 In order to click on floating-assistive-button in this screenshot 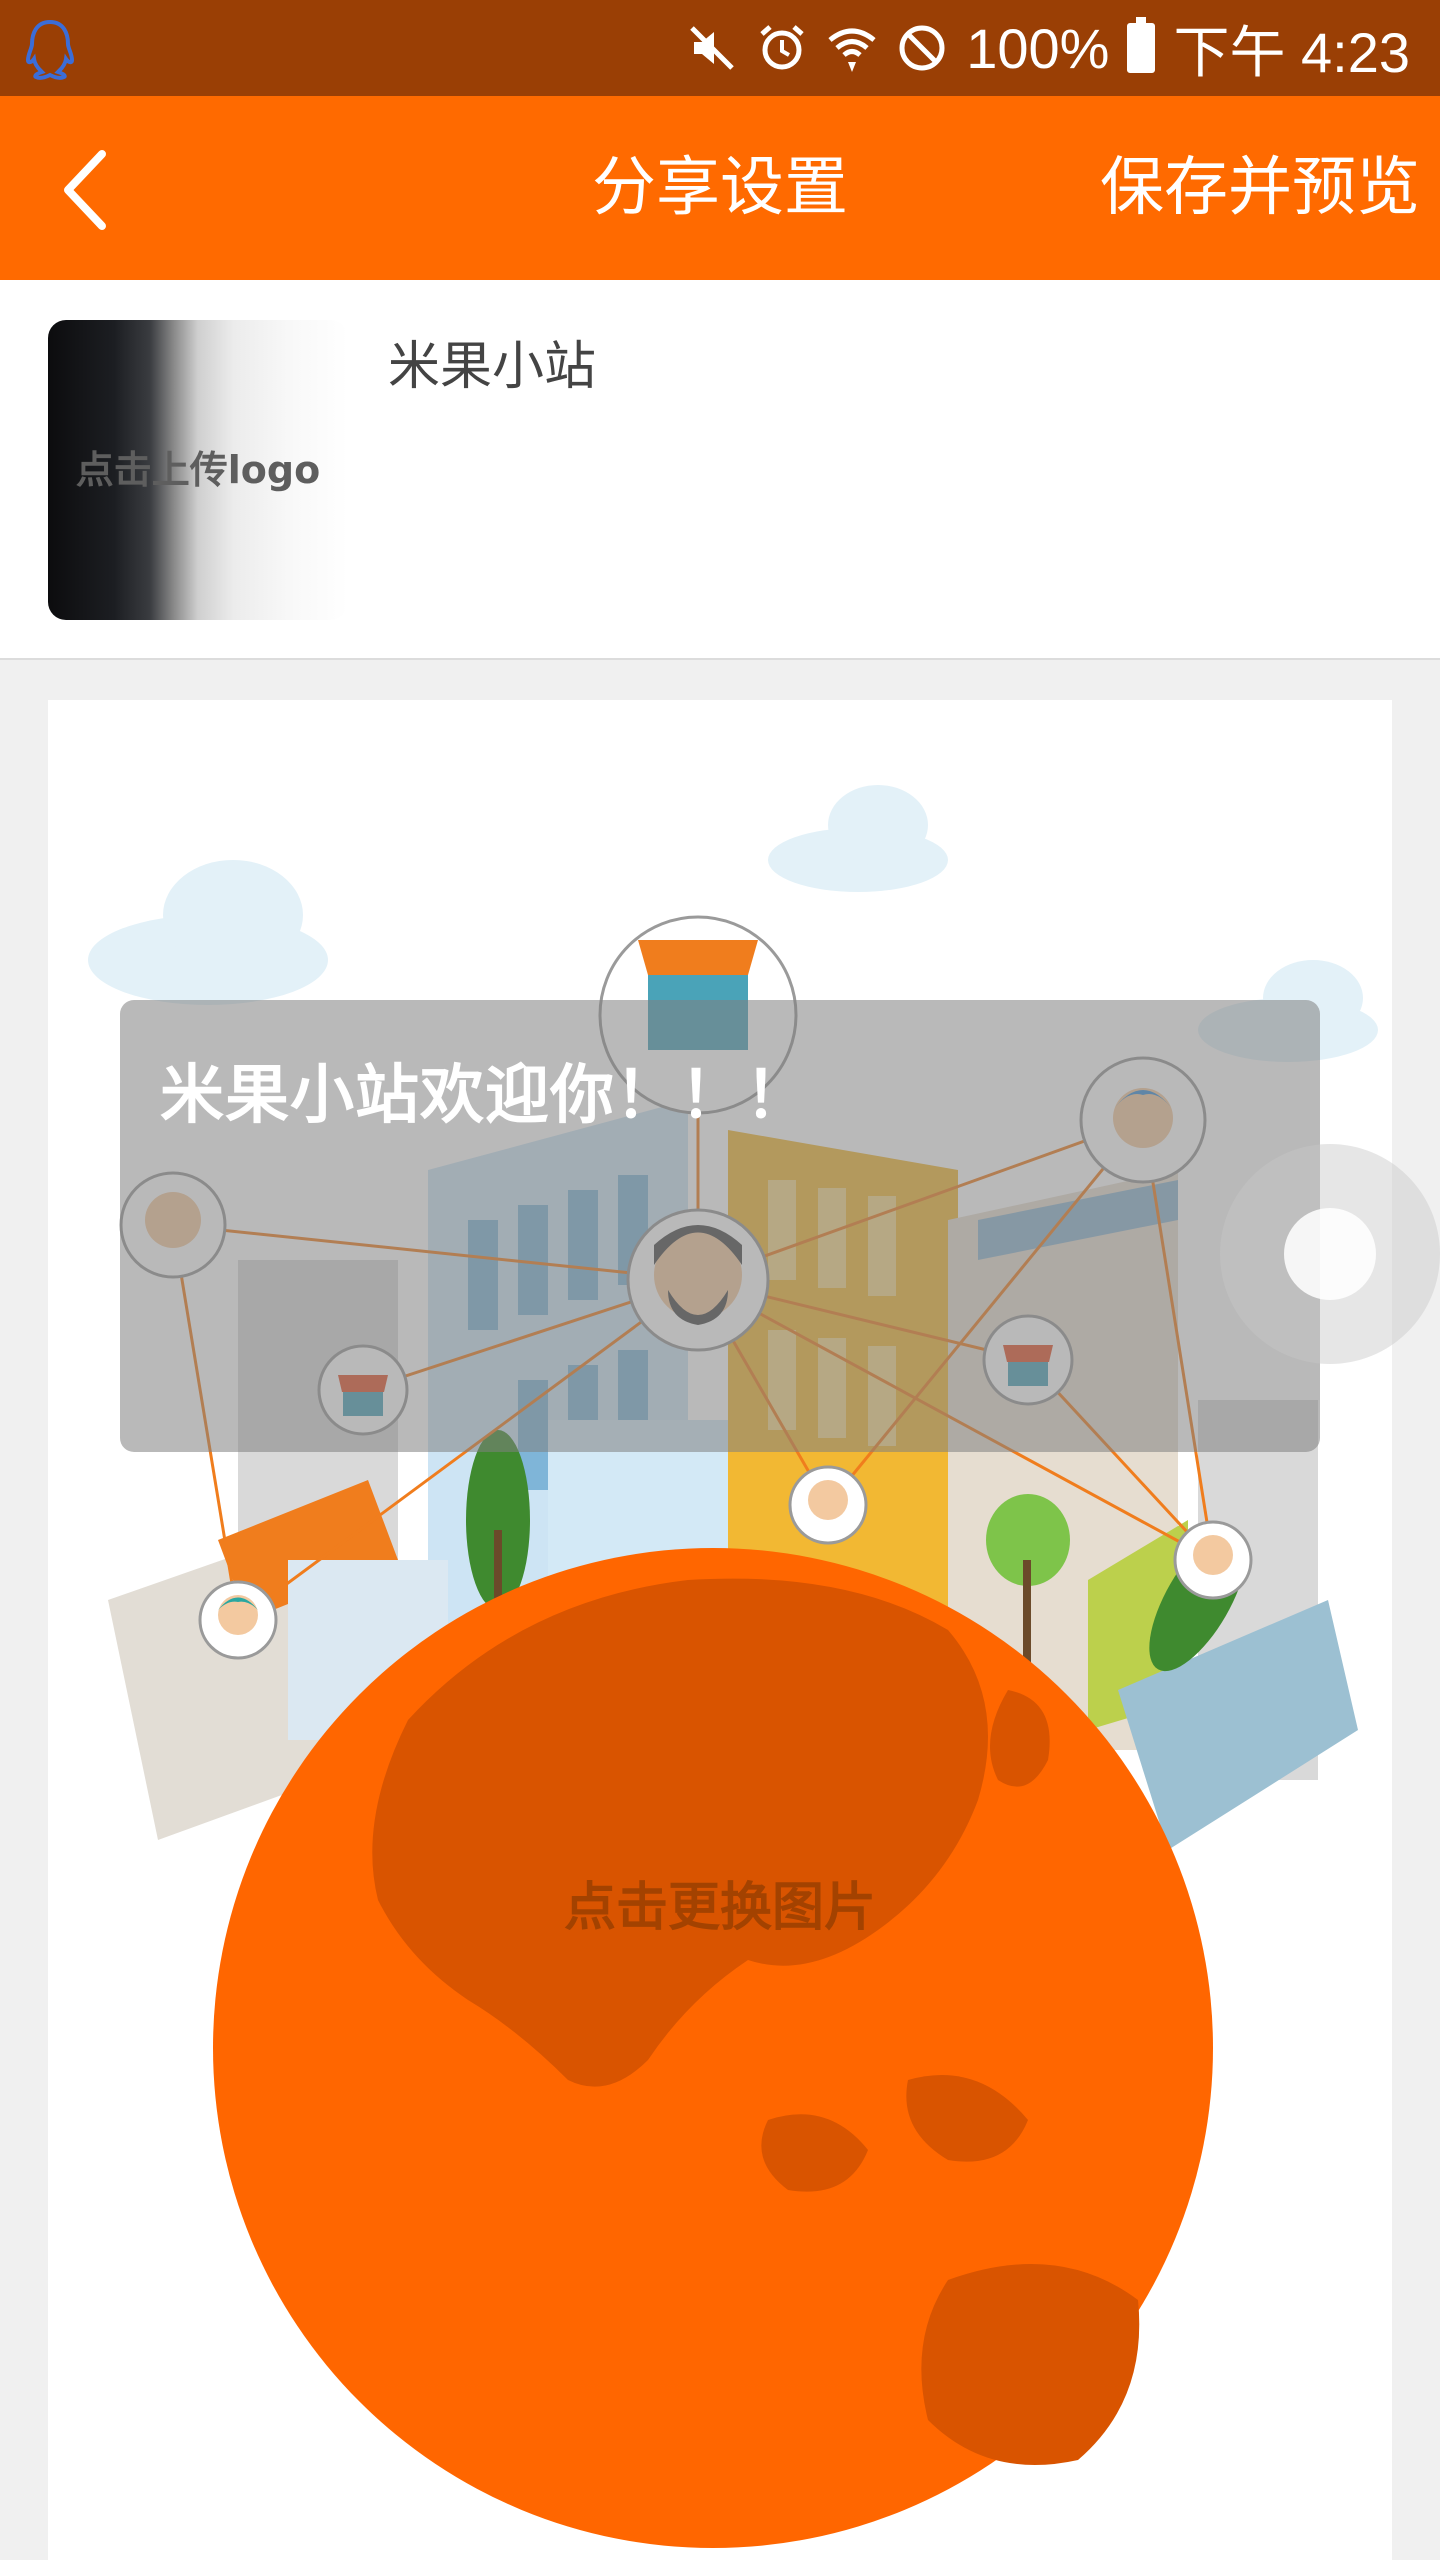, I will do `click(1330, 1254)`.